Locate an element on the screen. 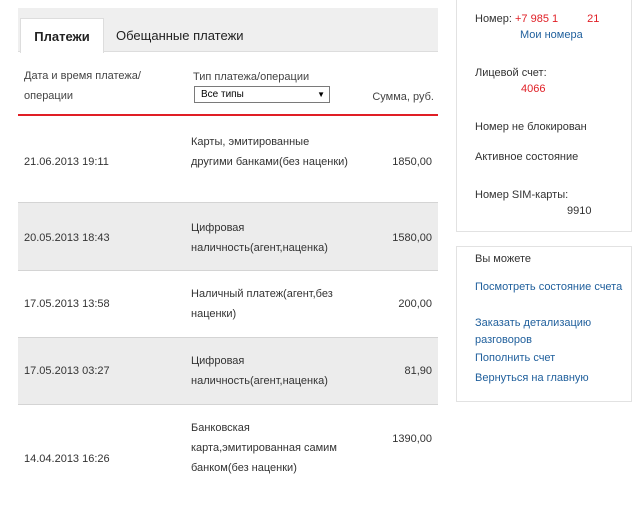 This screenshot has width=640, height=508. phone-prefix: +7 985 1 is located at coordinates (536, 19).